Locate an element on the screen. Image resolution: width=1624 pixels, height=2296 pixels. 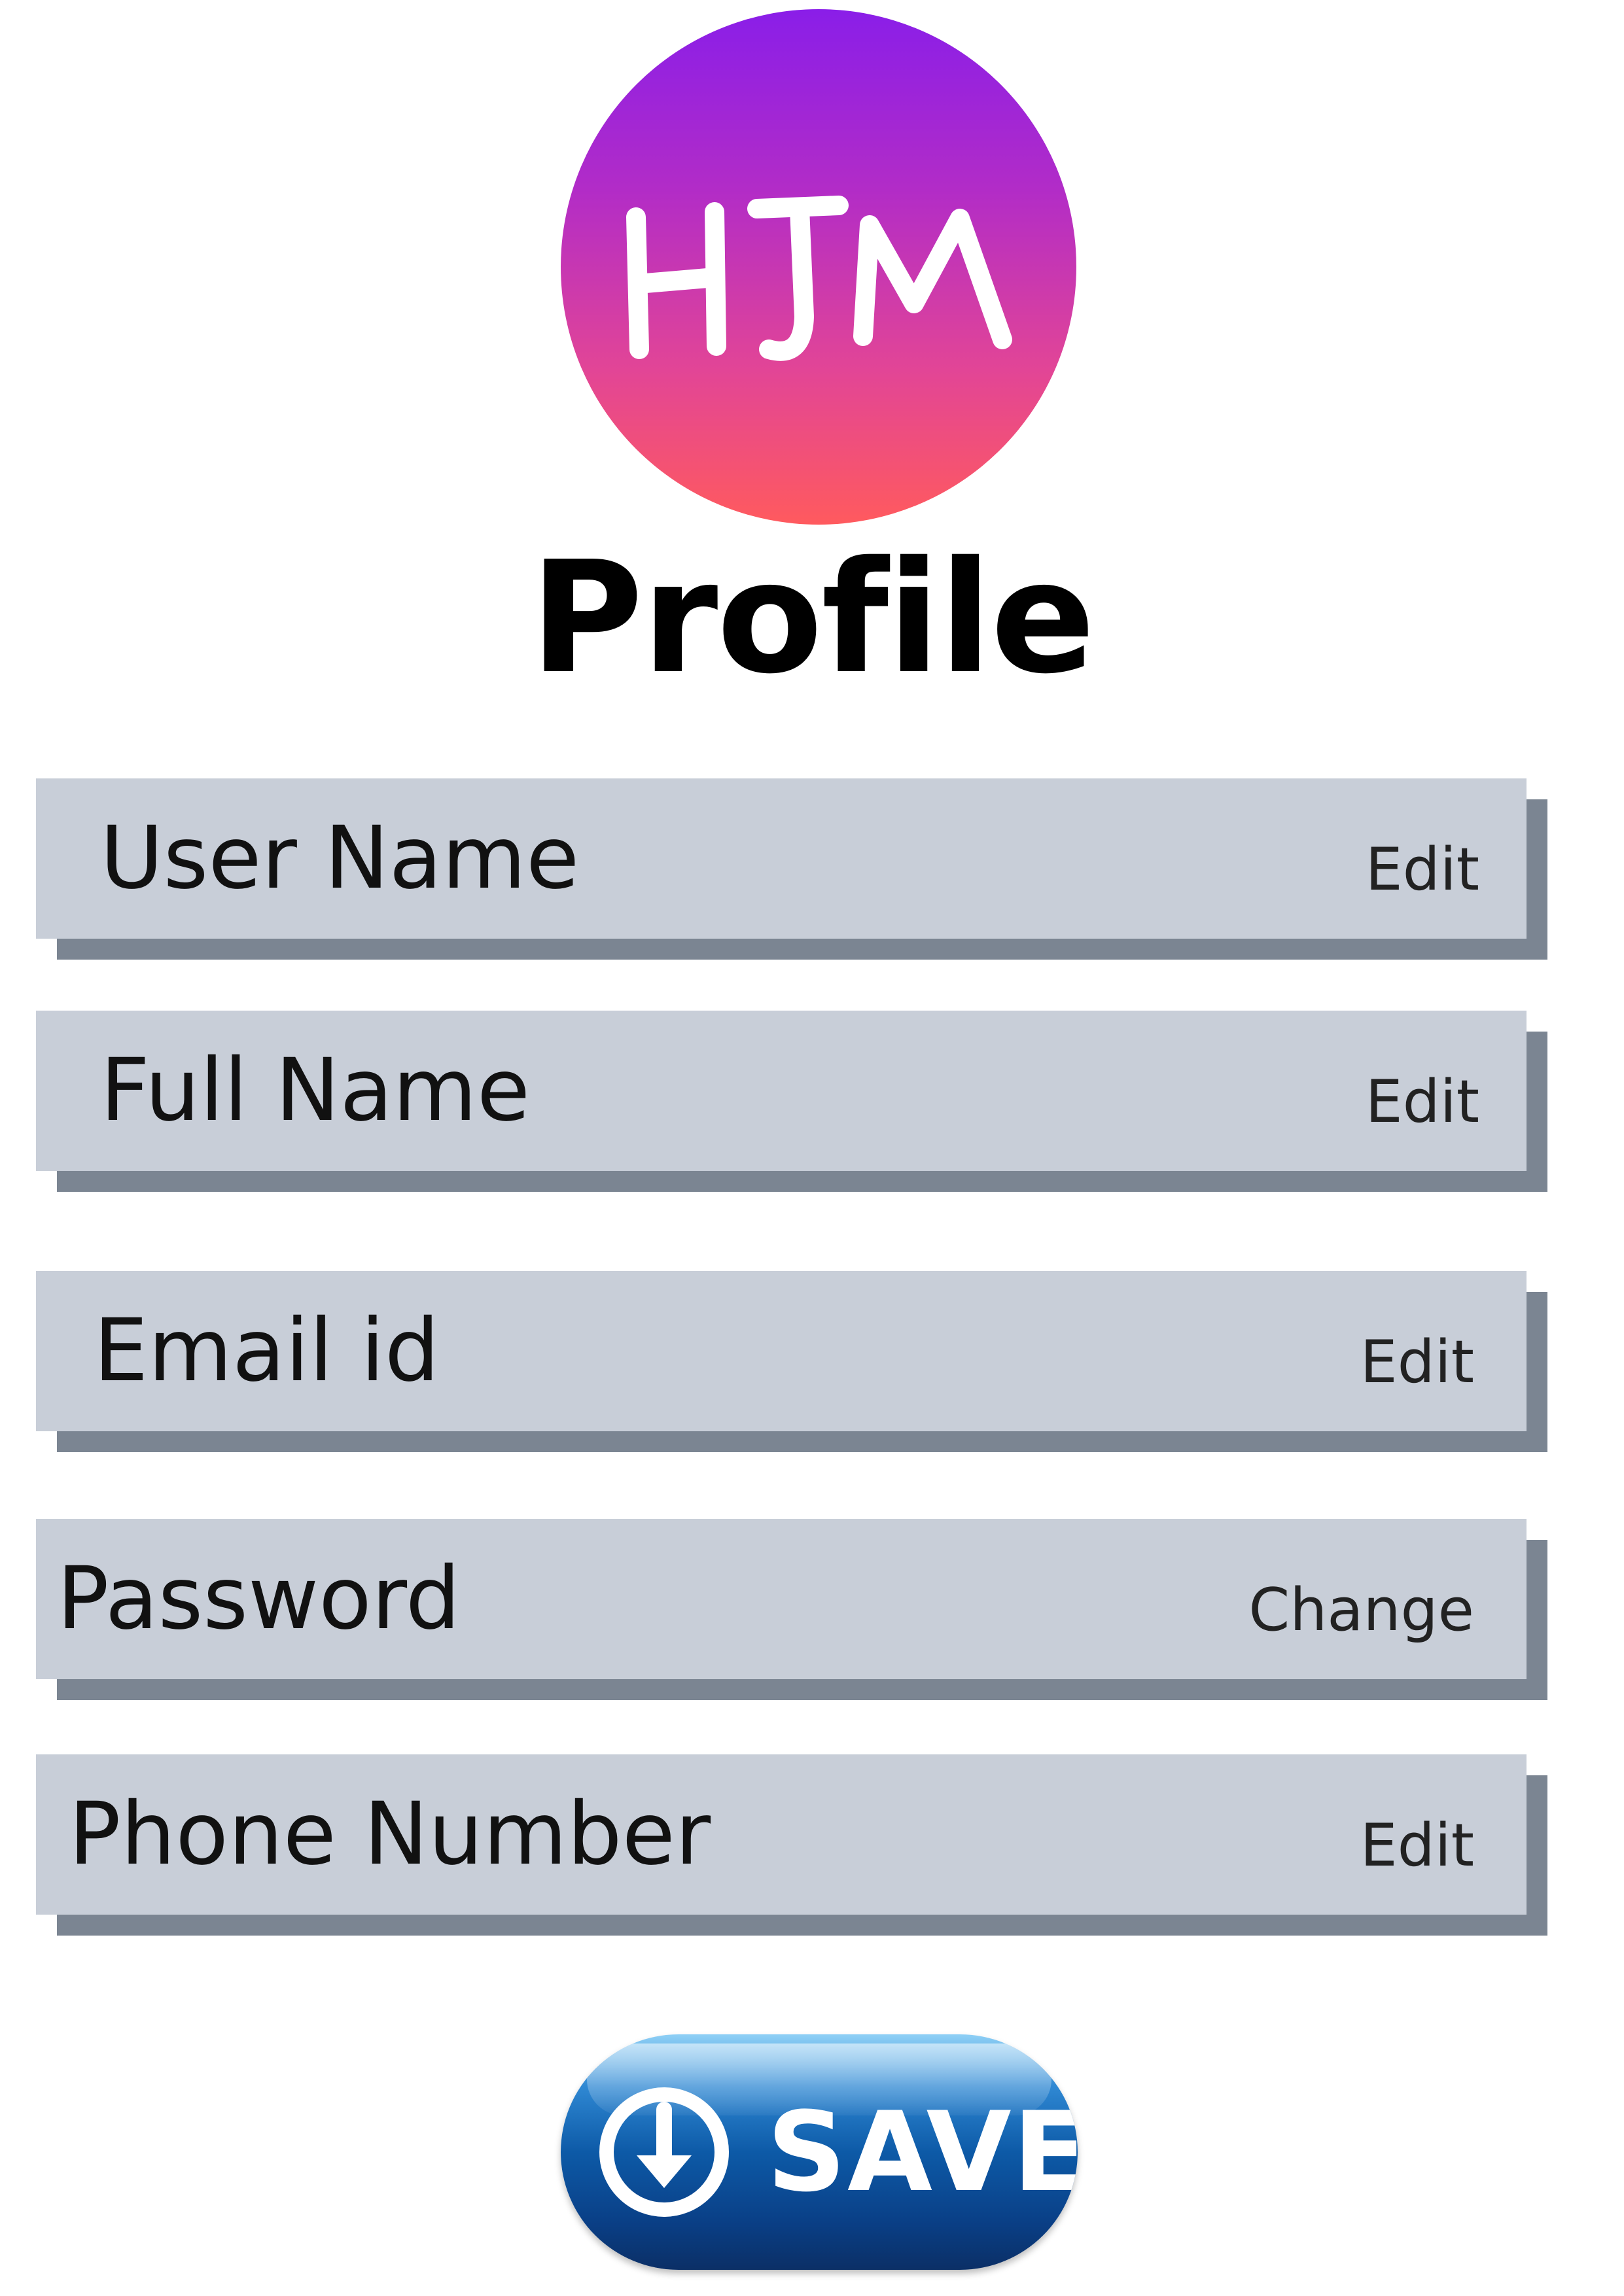
field-label-user-name: User Name is located at coordinates (340, 858).